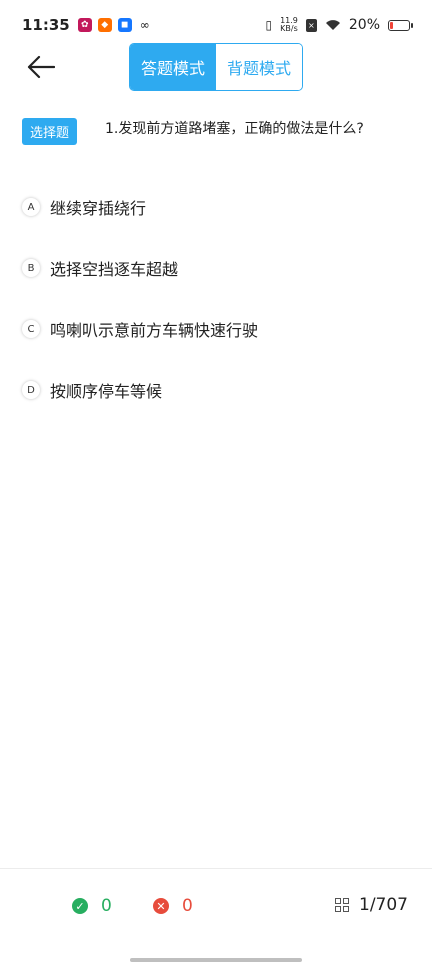  What do you see at coordinates (259, 67) in the screenshot?
I see `tab-memorize-mode: 背题模式` at bounding box center [259, 67].